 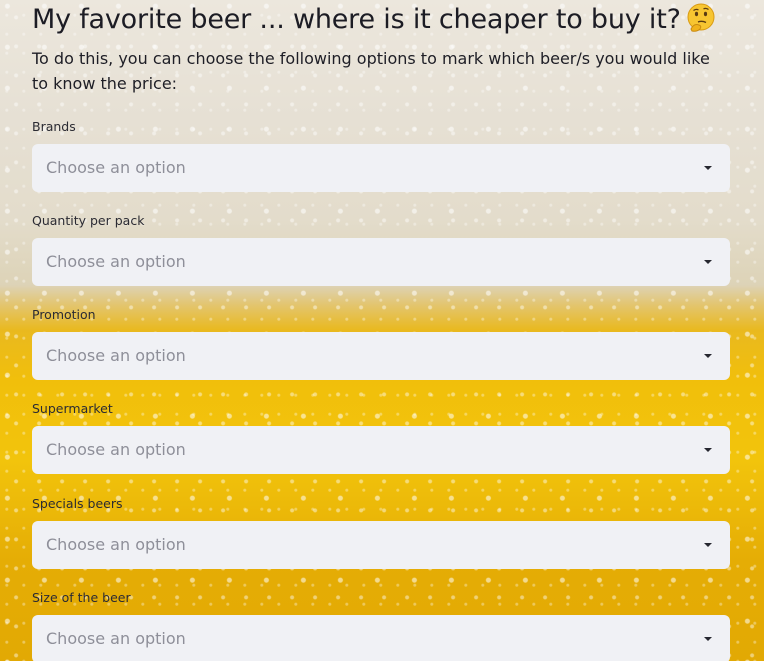 What do you see at coordinates (116, 167) in the screenshot?
I see `brands-placeholder: Choose an option` at bounding box center [116, 167].